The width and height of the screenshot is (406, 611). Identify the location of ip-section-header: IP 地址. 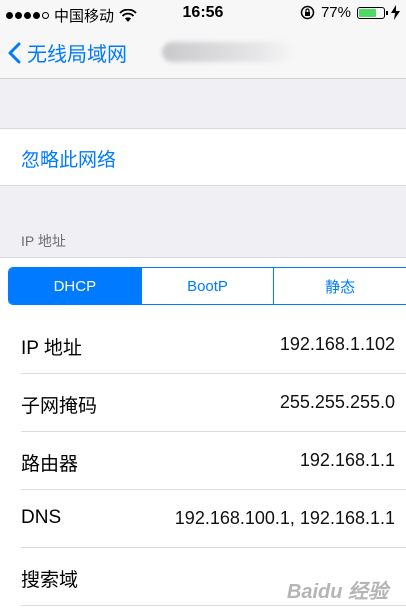
(43, 241).